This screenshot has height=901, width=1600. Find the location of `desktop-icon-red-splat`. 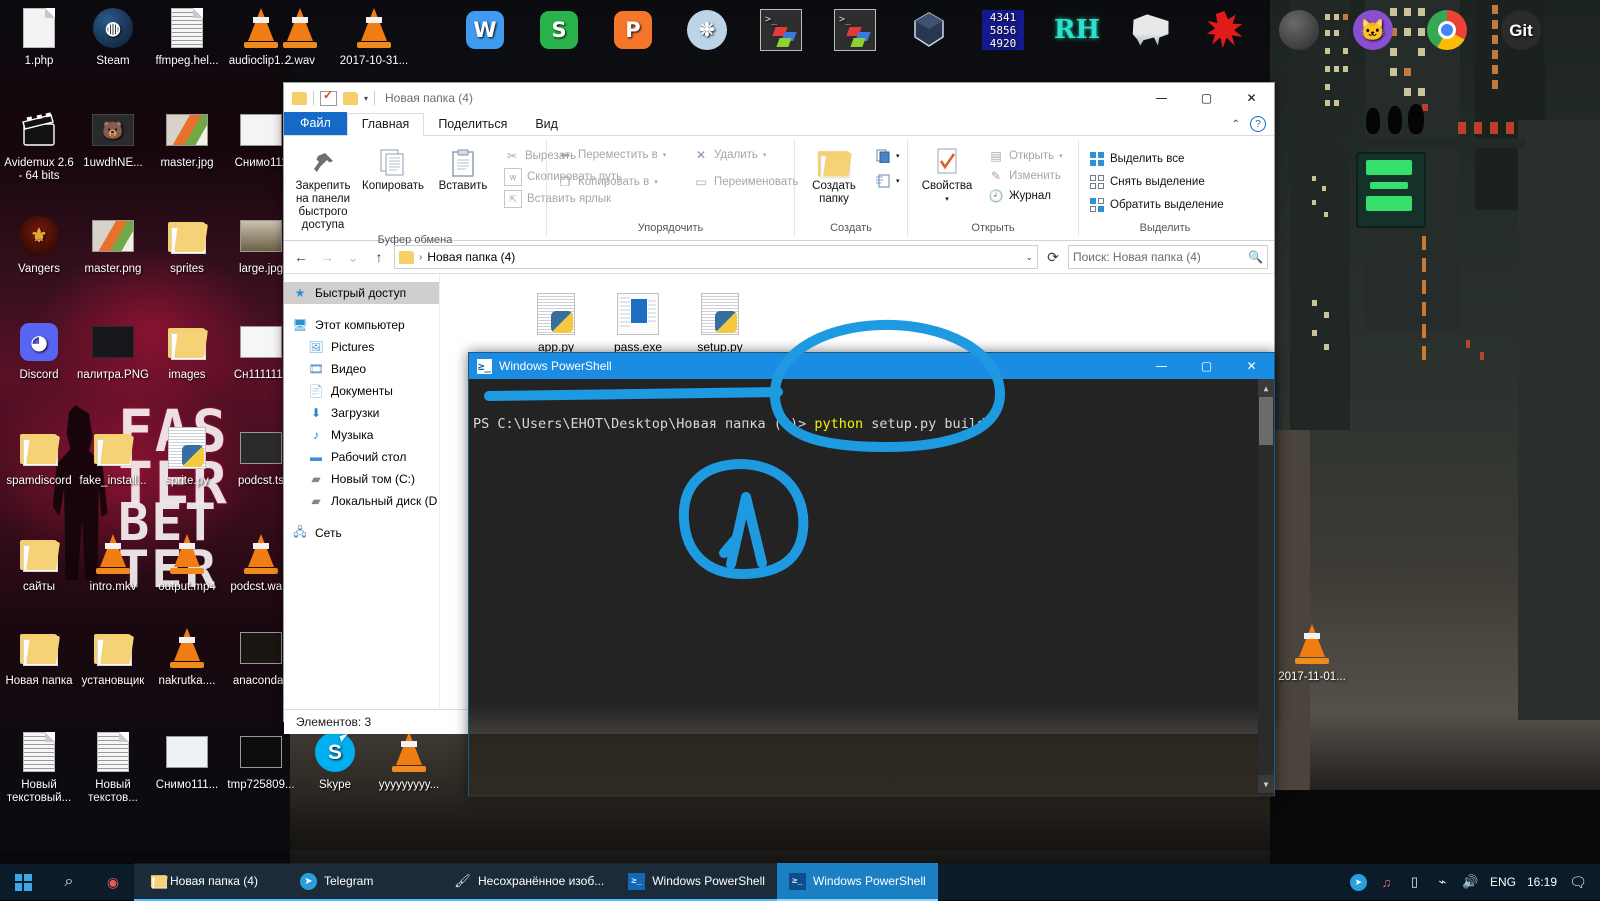

desktop-icon-red-splat is located at coordinates (1225, 31).